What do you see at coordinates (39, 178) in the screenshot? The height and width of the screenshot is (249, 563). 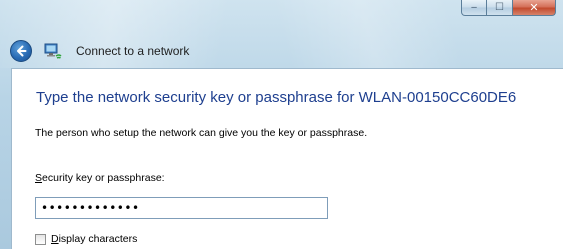 I see `security-key-label-accesskey: S` at bounding box center [39, 178].